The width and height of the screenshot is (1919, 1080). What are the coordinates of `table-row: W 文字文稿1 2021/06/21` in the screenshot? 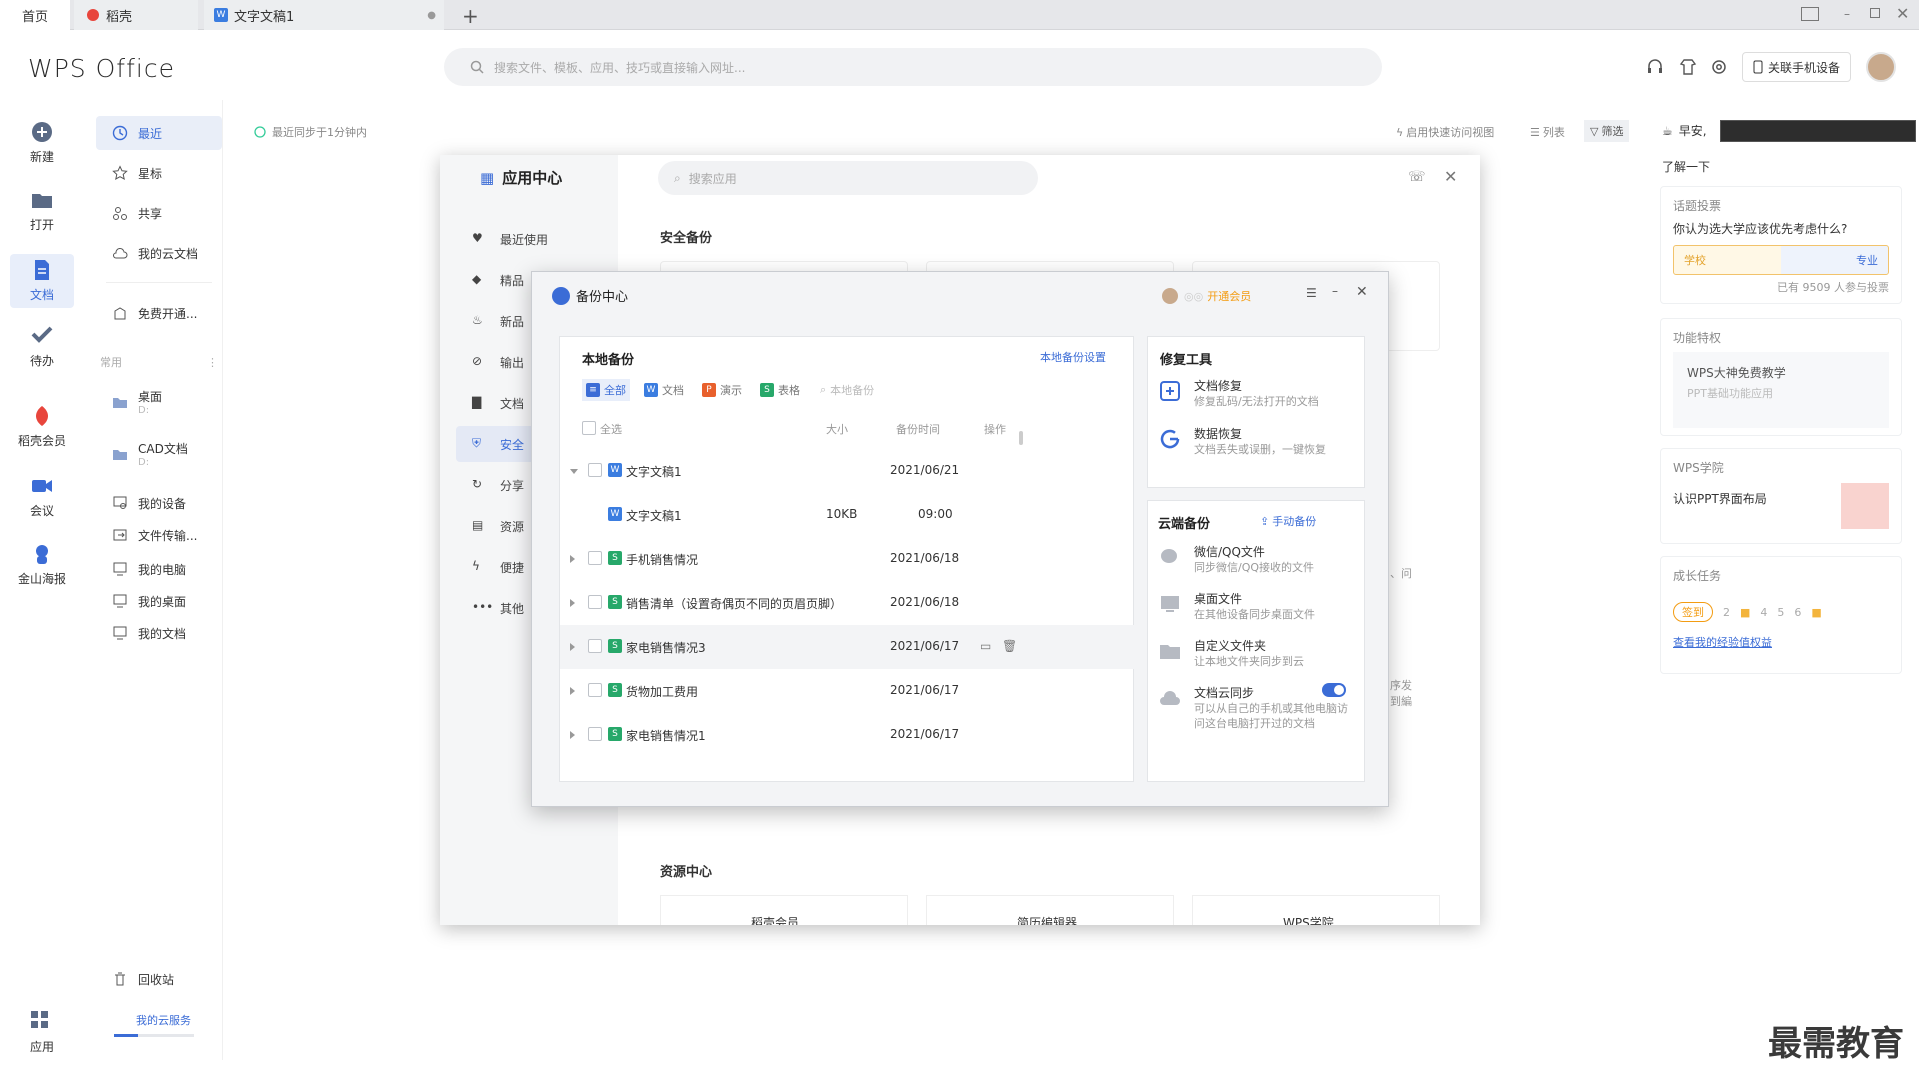 It's located at (847, 471).